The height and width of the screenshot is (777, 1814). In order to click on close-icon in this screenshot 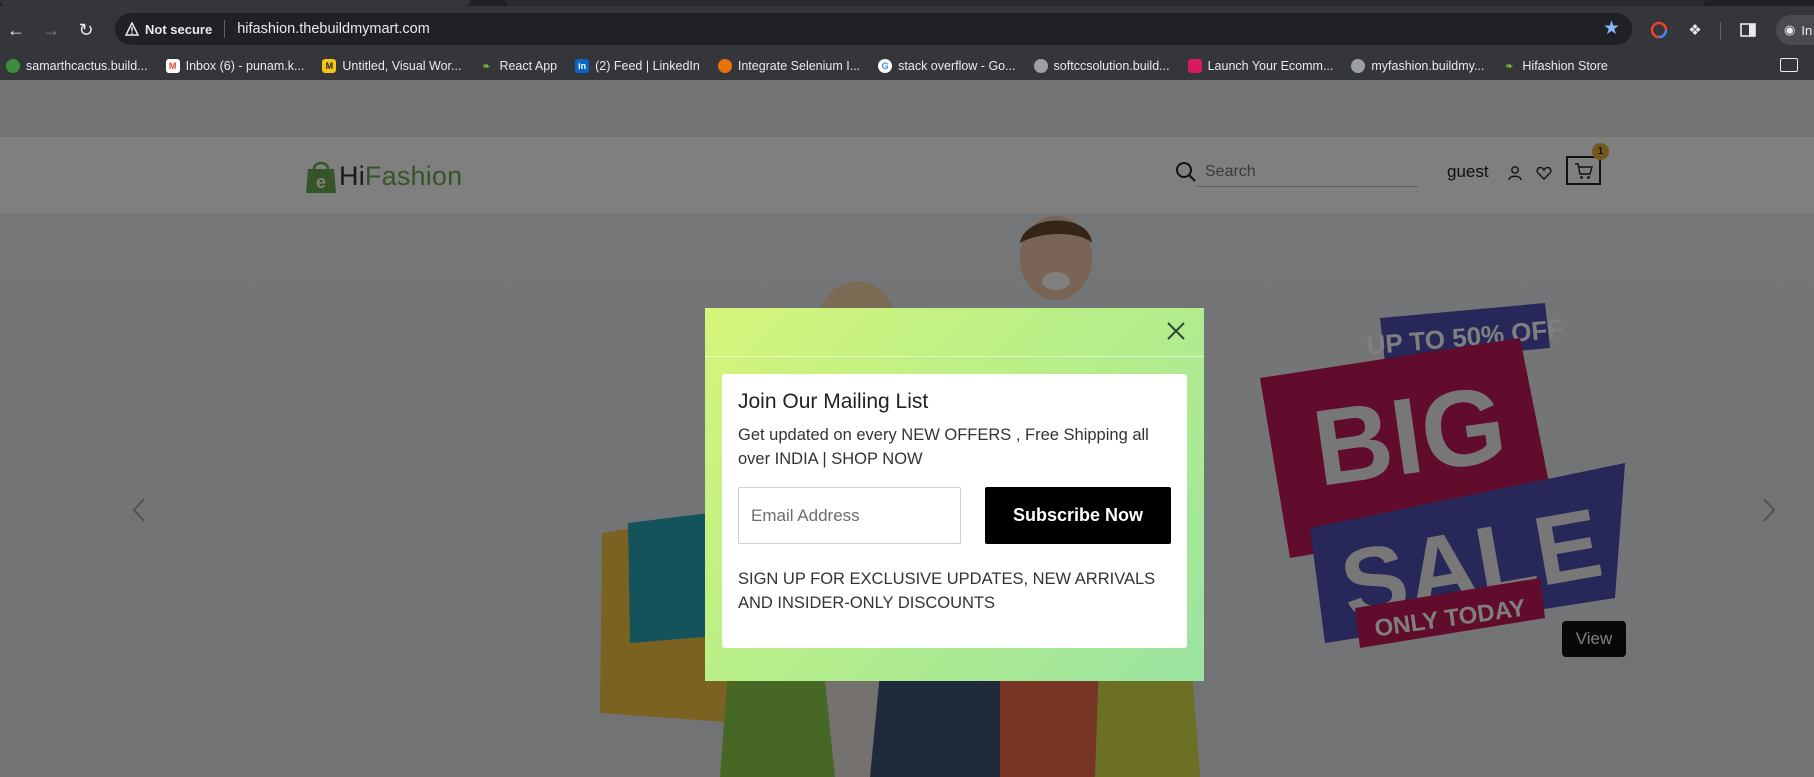, I will do `click(1176, 331)`.